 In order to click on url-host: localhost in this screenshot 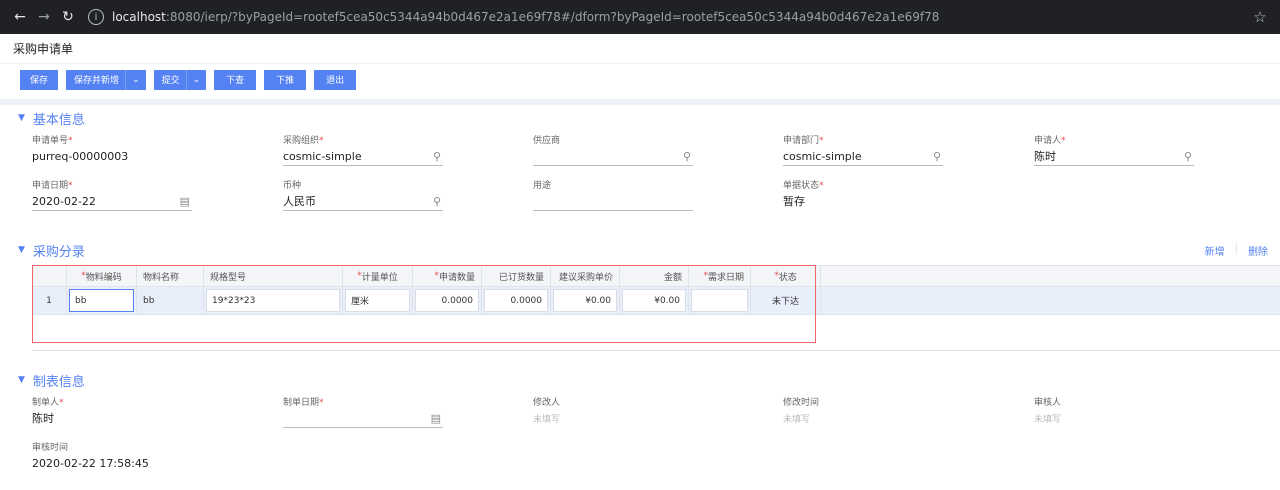, I will do `click(139, 17)`.